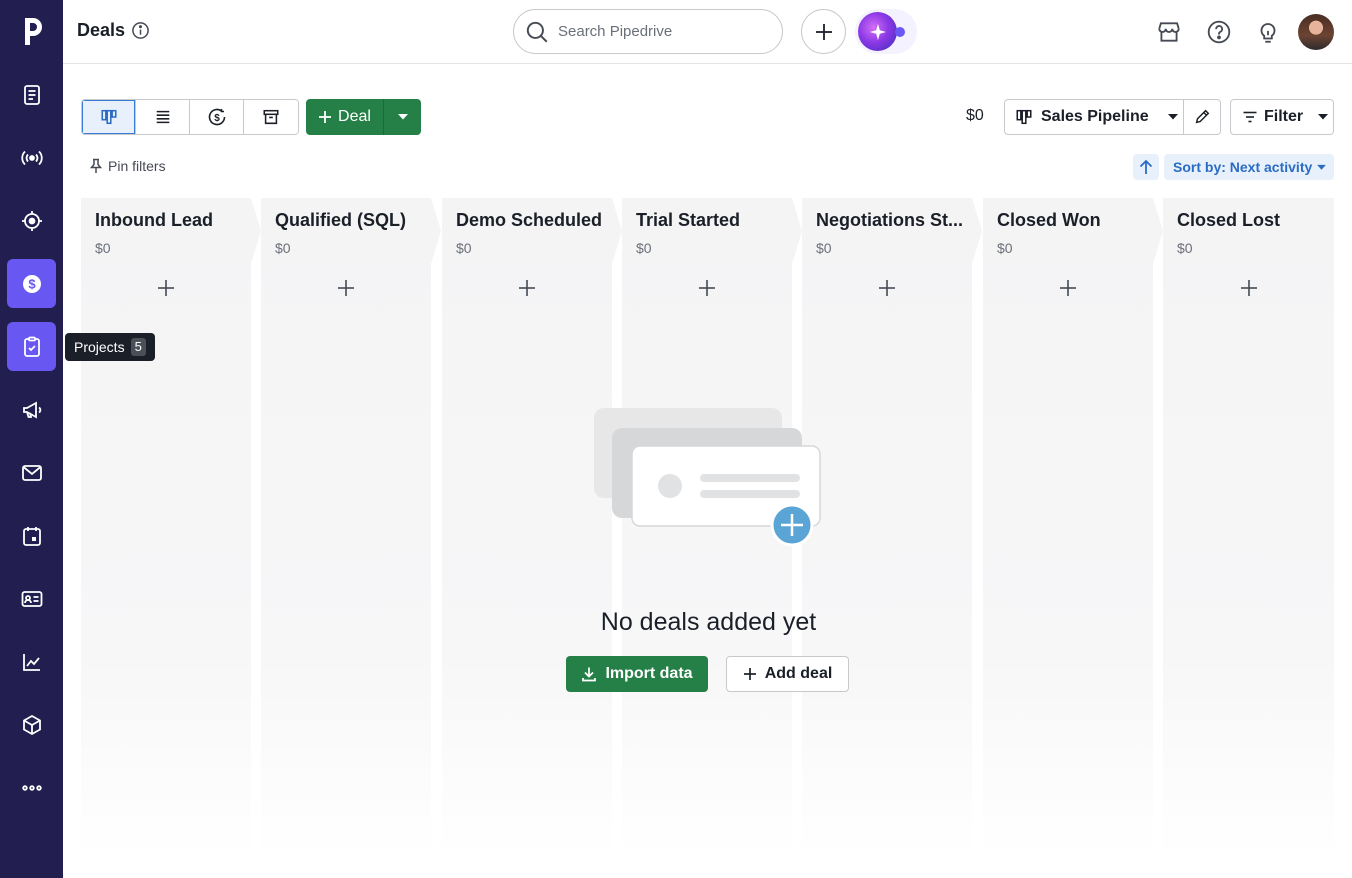  What do you see at coordinates (1049, 220) in the screenshot?
I see `stage-title: Closed Won` at bounding box center [1049, 220].